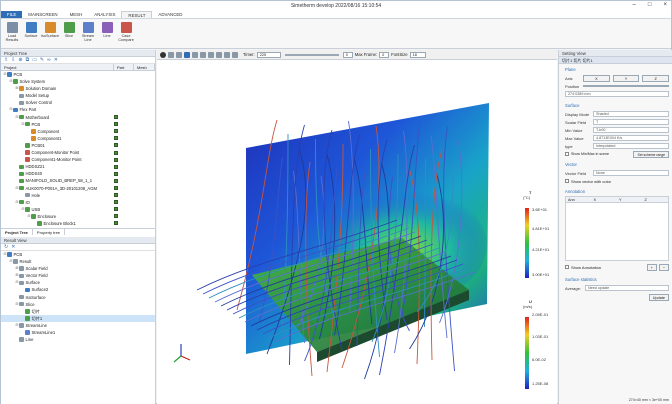 The width and height of the screenshot is (672, 404). I want to click on menu-tab-mesh: MESH, so click(76, 14).